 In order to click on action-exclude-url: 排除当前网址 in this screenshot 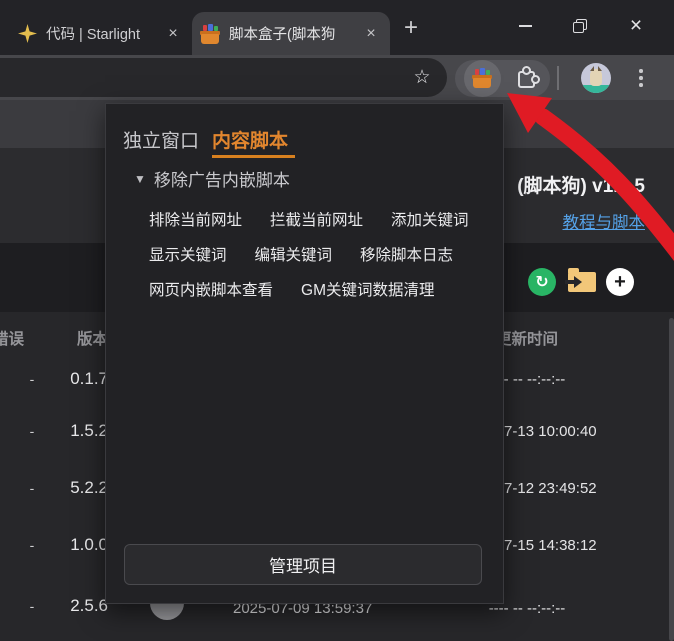, I will do `click(195, 219)`.